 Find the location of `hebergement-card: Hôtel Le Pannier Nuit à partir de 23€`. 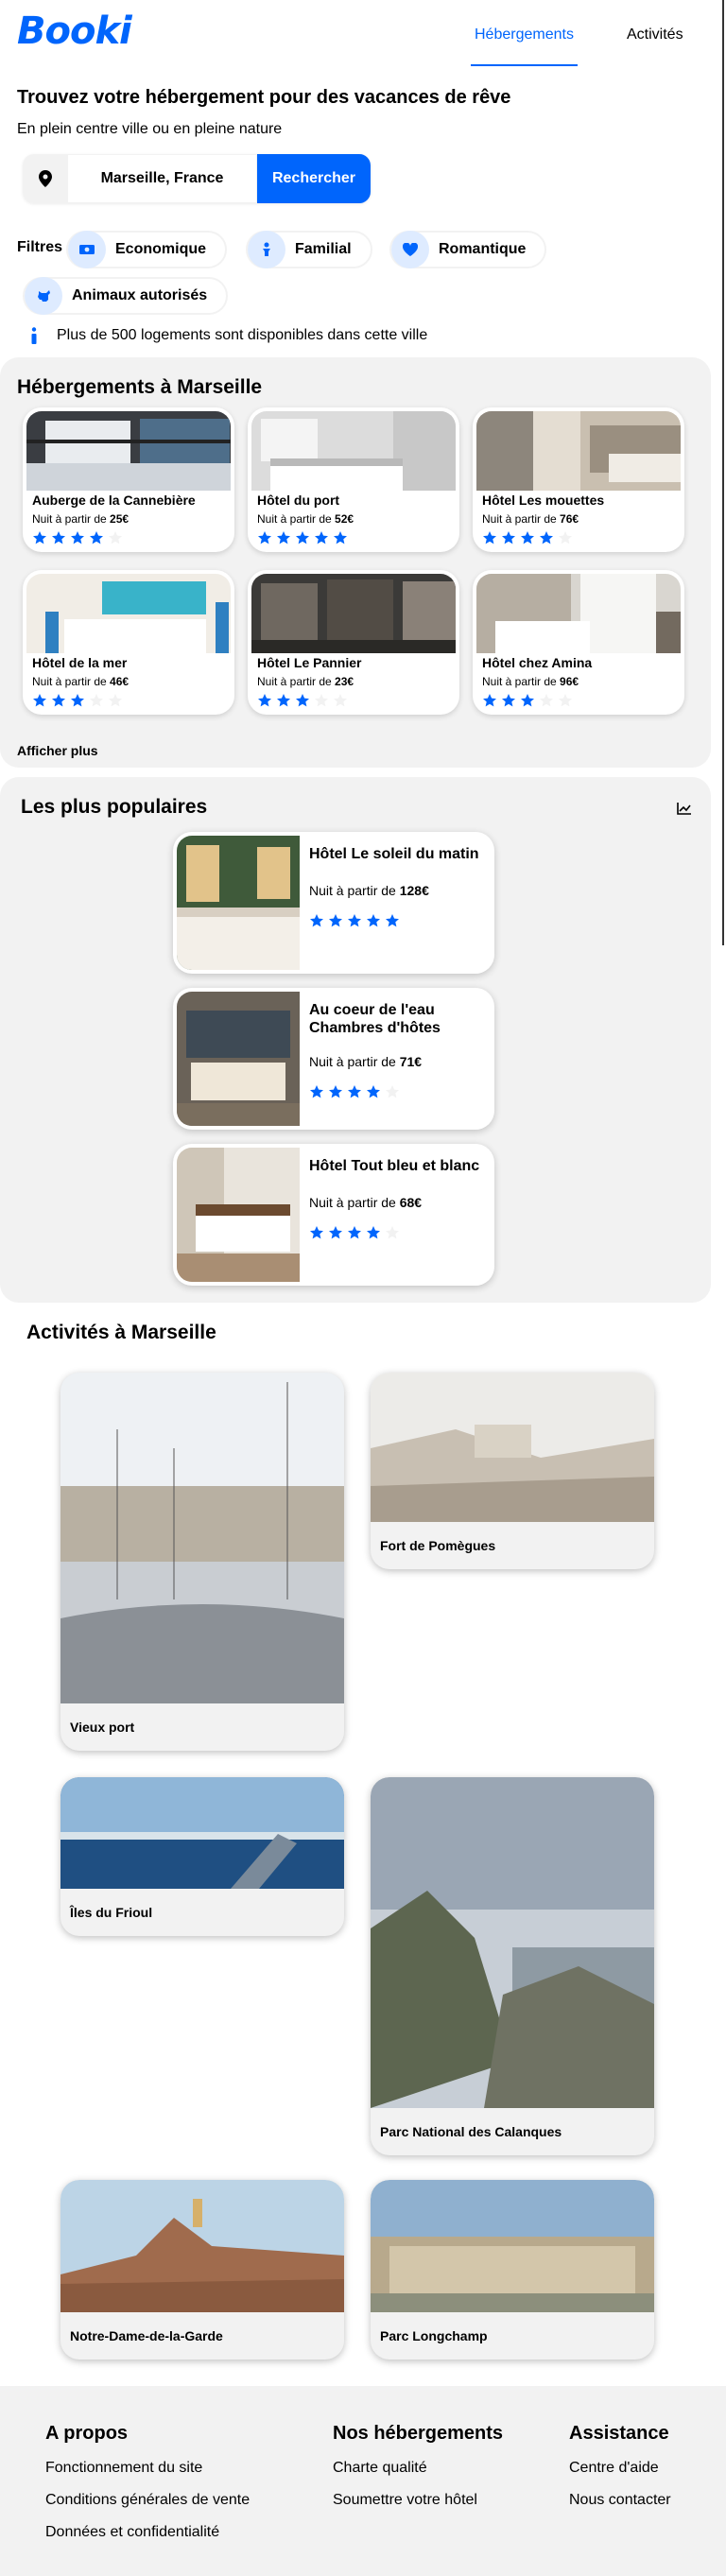

hebergement-card: Hôtel Le Pannier Nuit à partir de 23€ is located at coordinates (353, 643).